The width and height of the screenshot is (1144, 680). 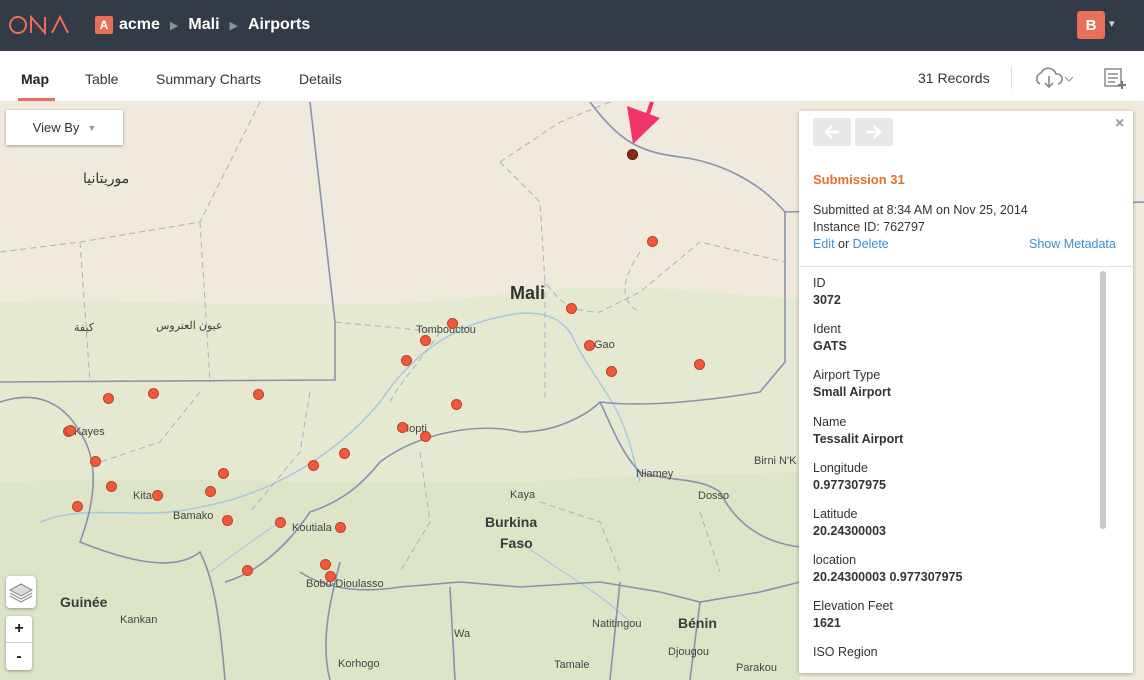 I want to click on field-value: 3072, so click(x=827, y=300).